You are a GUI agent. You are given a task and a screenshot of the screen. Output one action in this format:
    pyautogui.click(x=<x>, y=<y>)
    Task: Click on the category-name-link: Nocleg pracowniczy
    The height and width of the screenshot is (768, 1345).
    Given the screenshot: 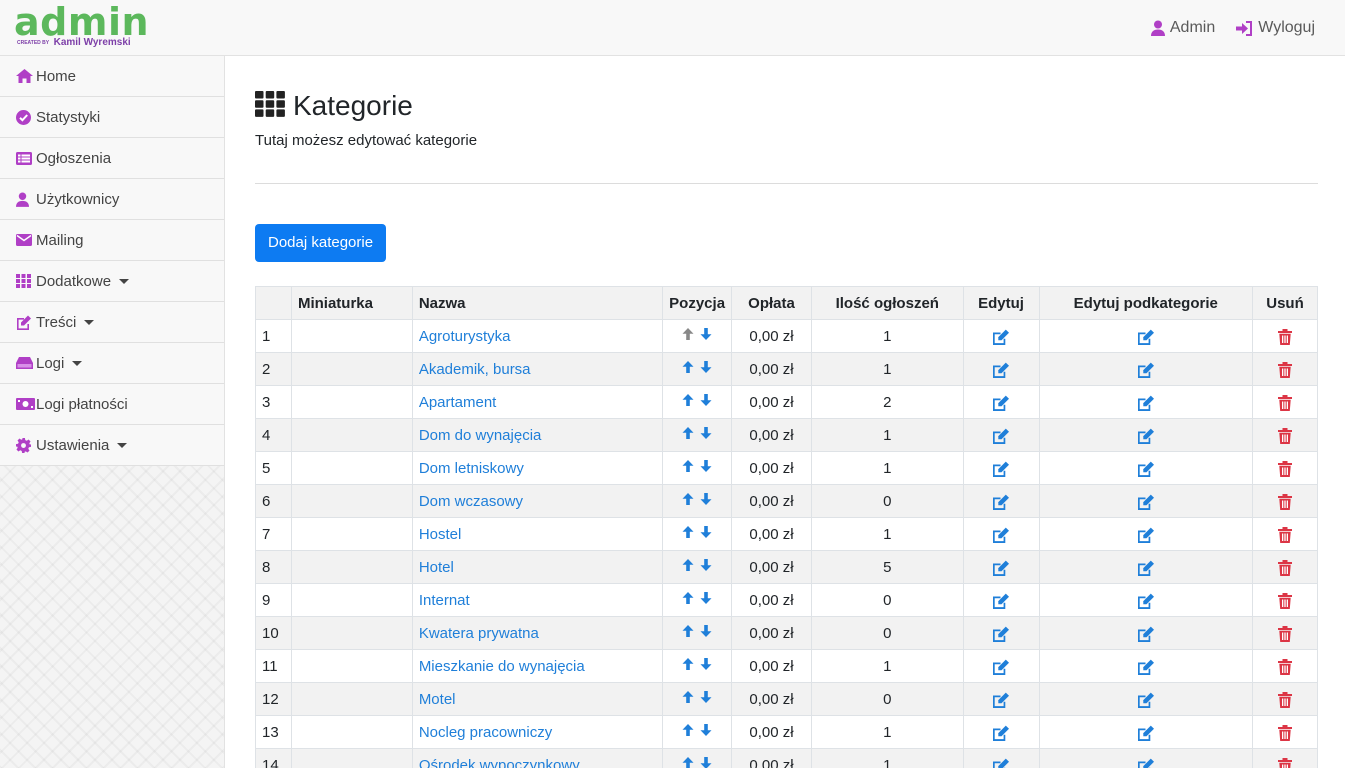 What is the action you would take?
    pyautogui.click(x=485, y=732)
    